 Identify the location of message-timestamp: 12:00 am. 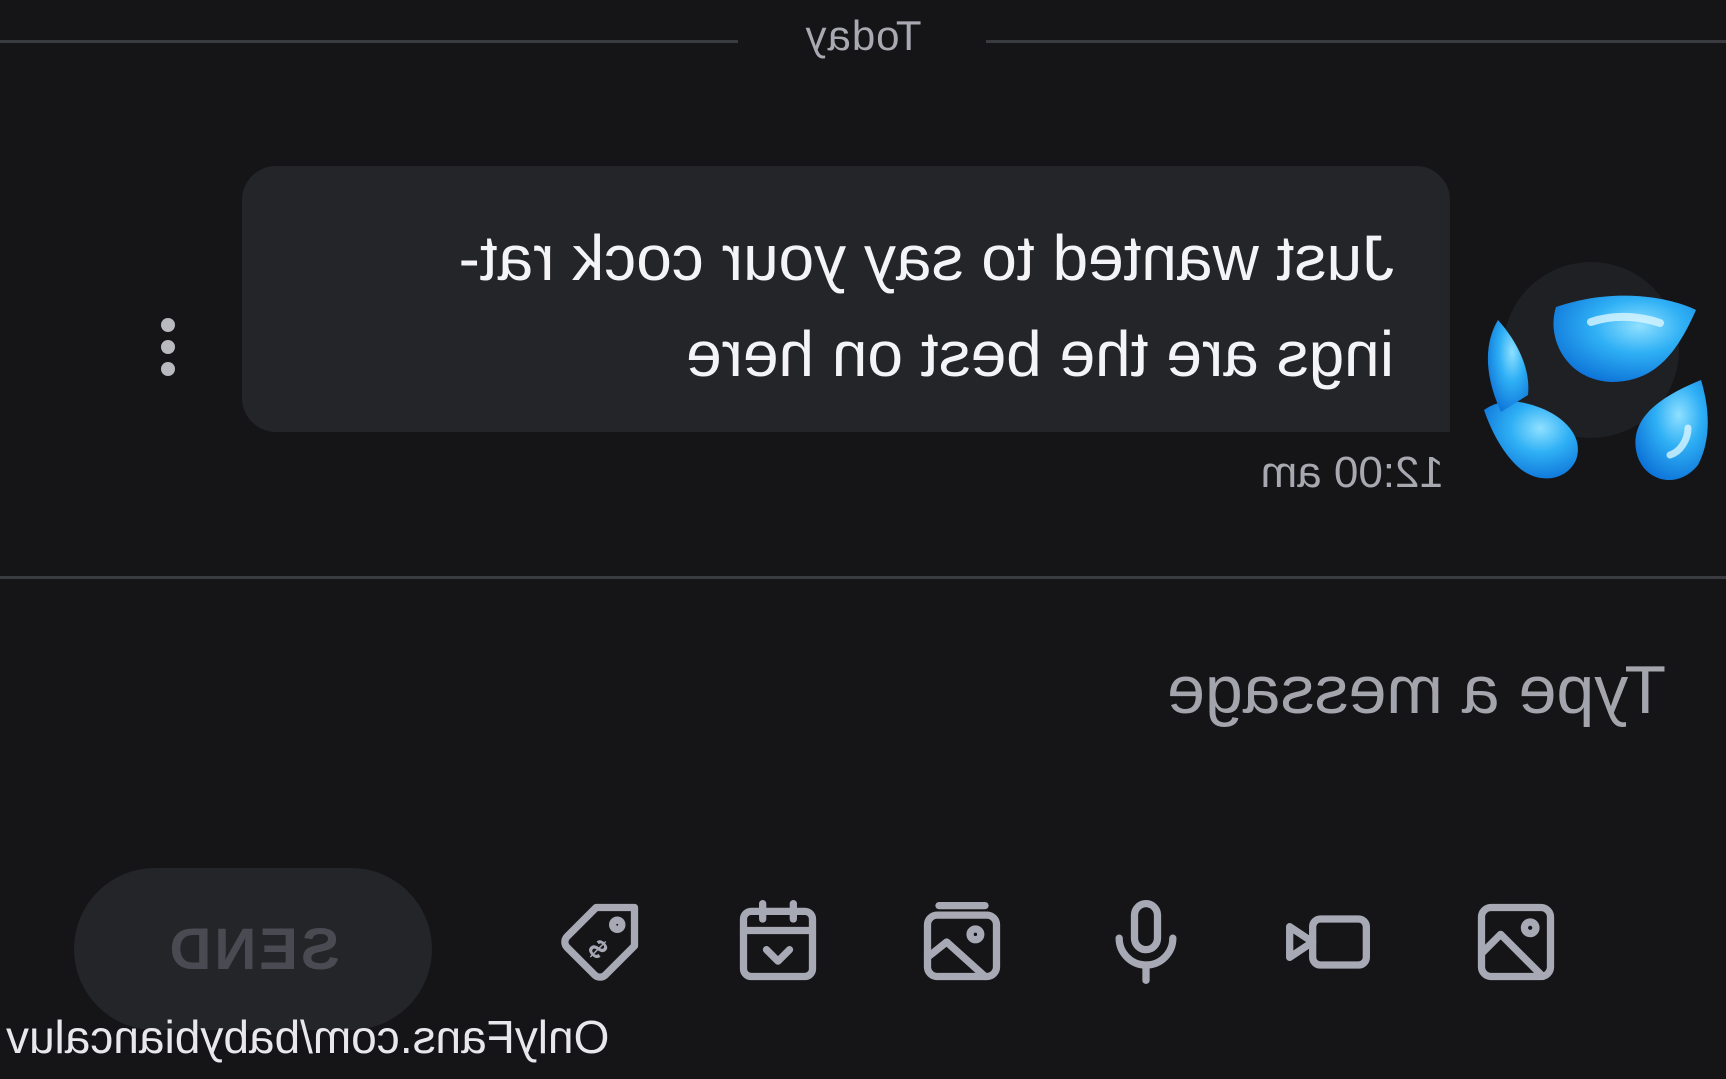
(1352, 472).